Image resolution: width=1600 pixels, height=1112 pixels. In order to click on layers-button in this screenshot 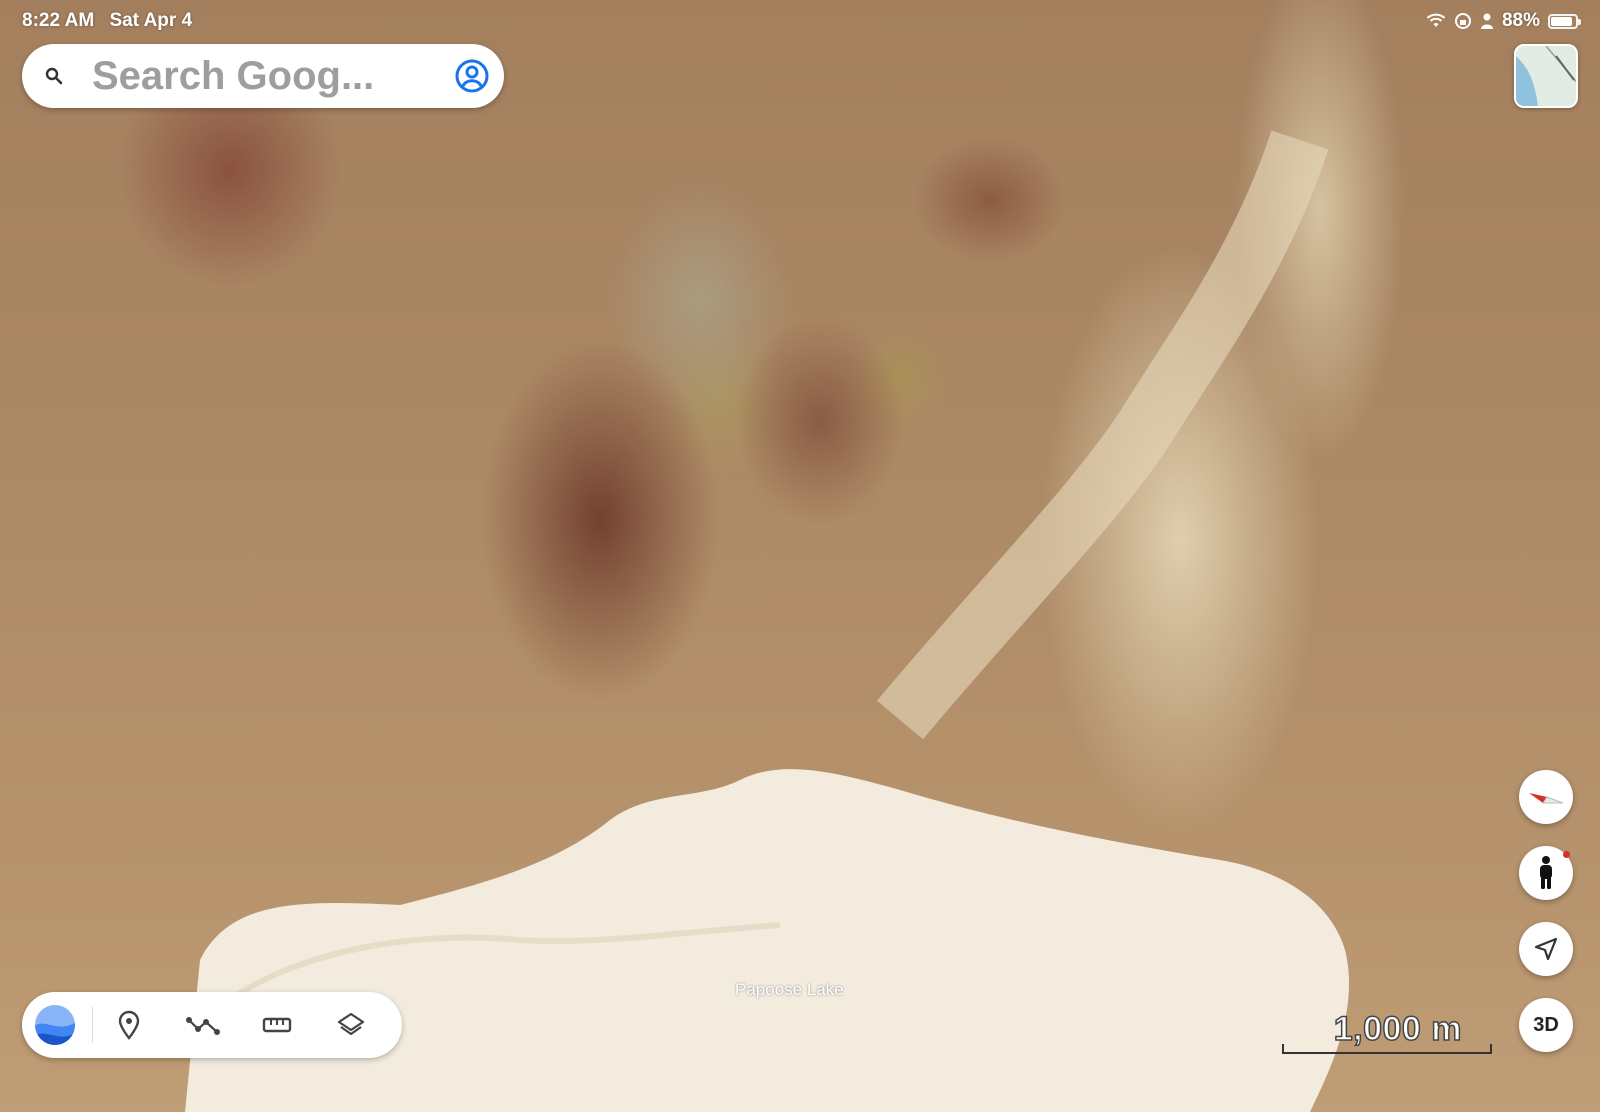, I will do `click(351, 1025)`.